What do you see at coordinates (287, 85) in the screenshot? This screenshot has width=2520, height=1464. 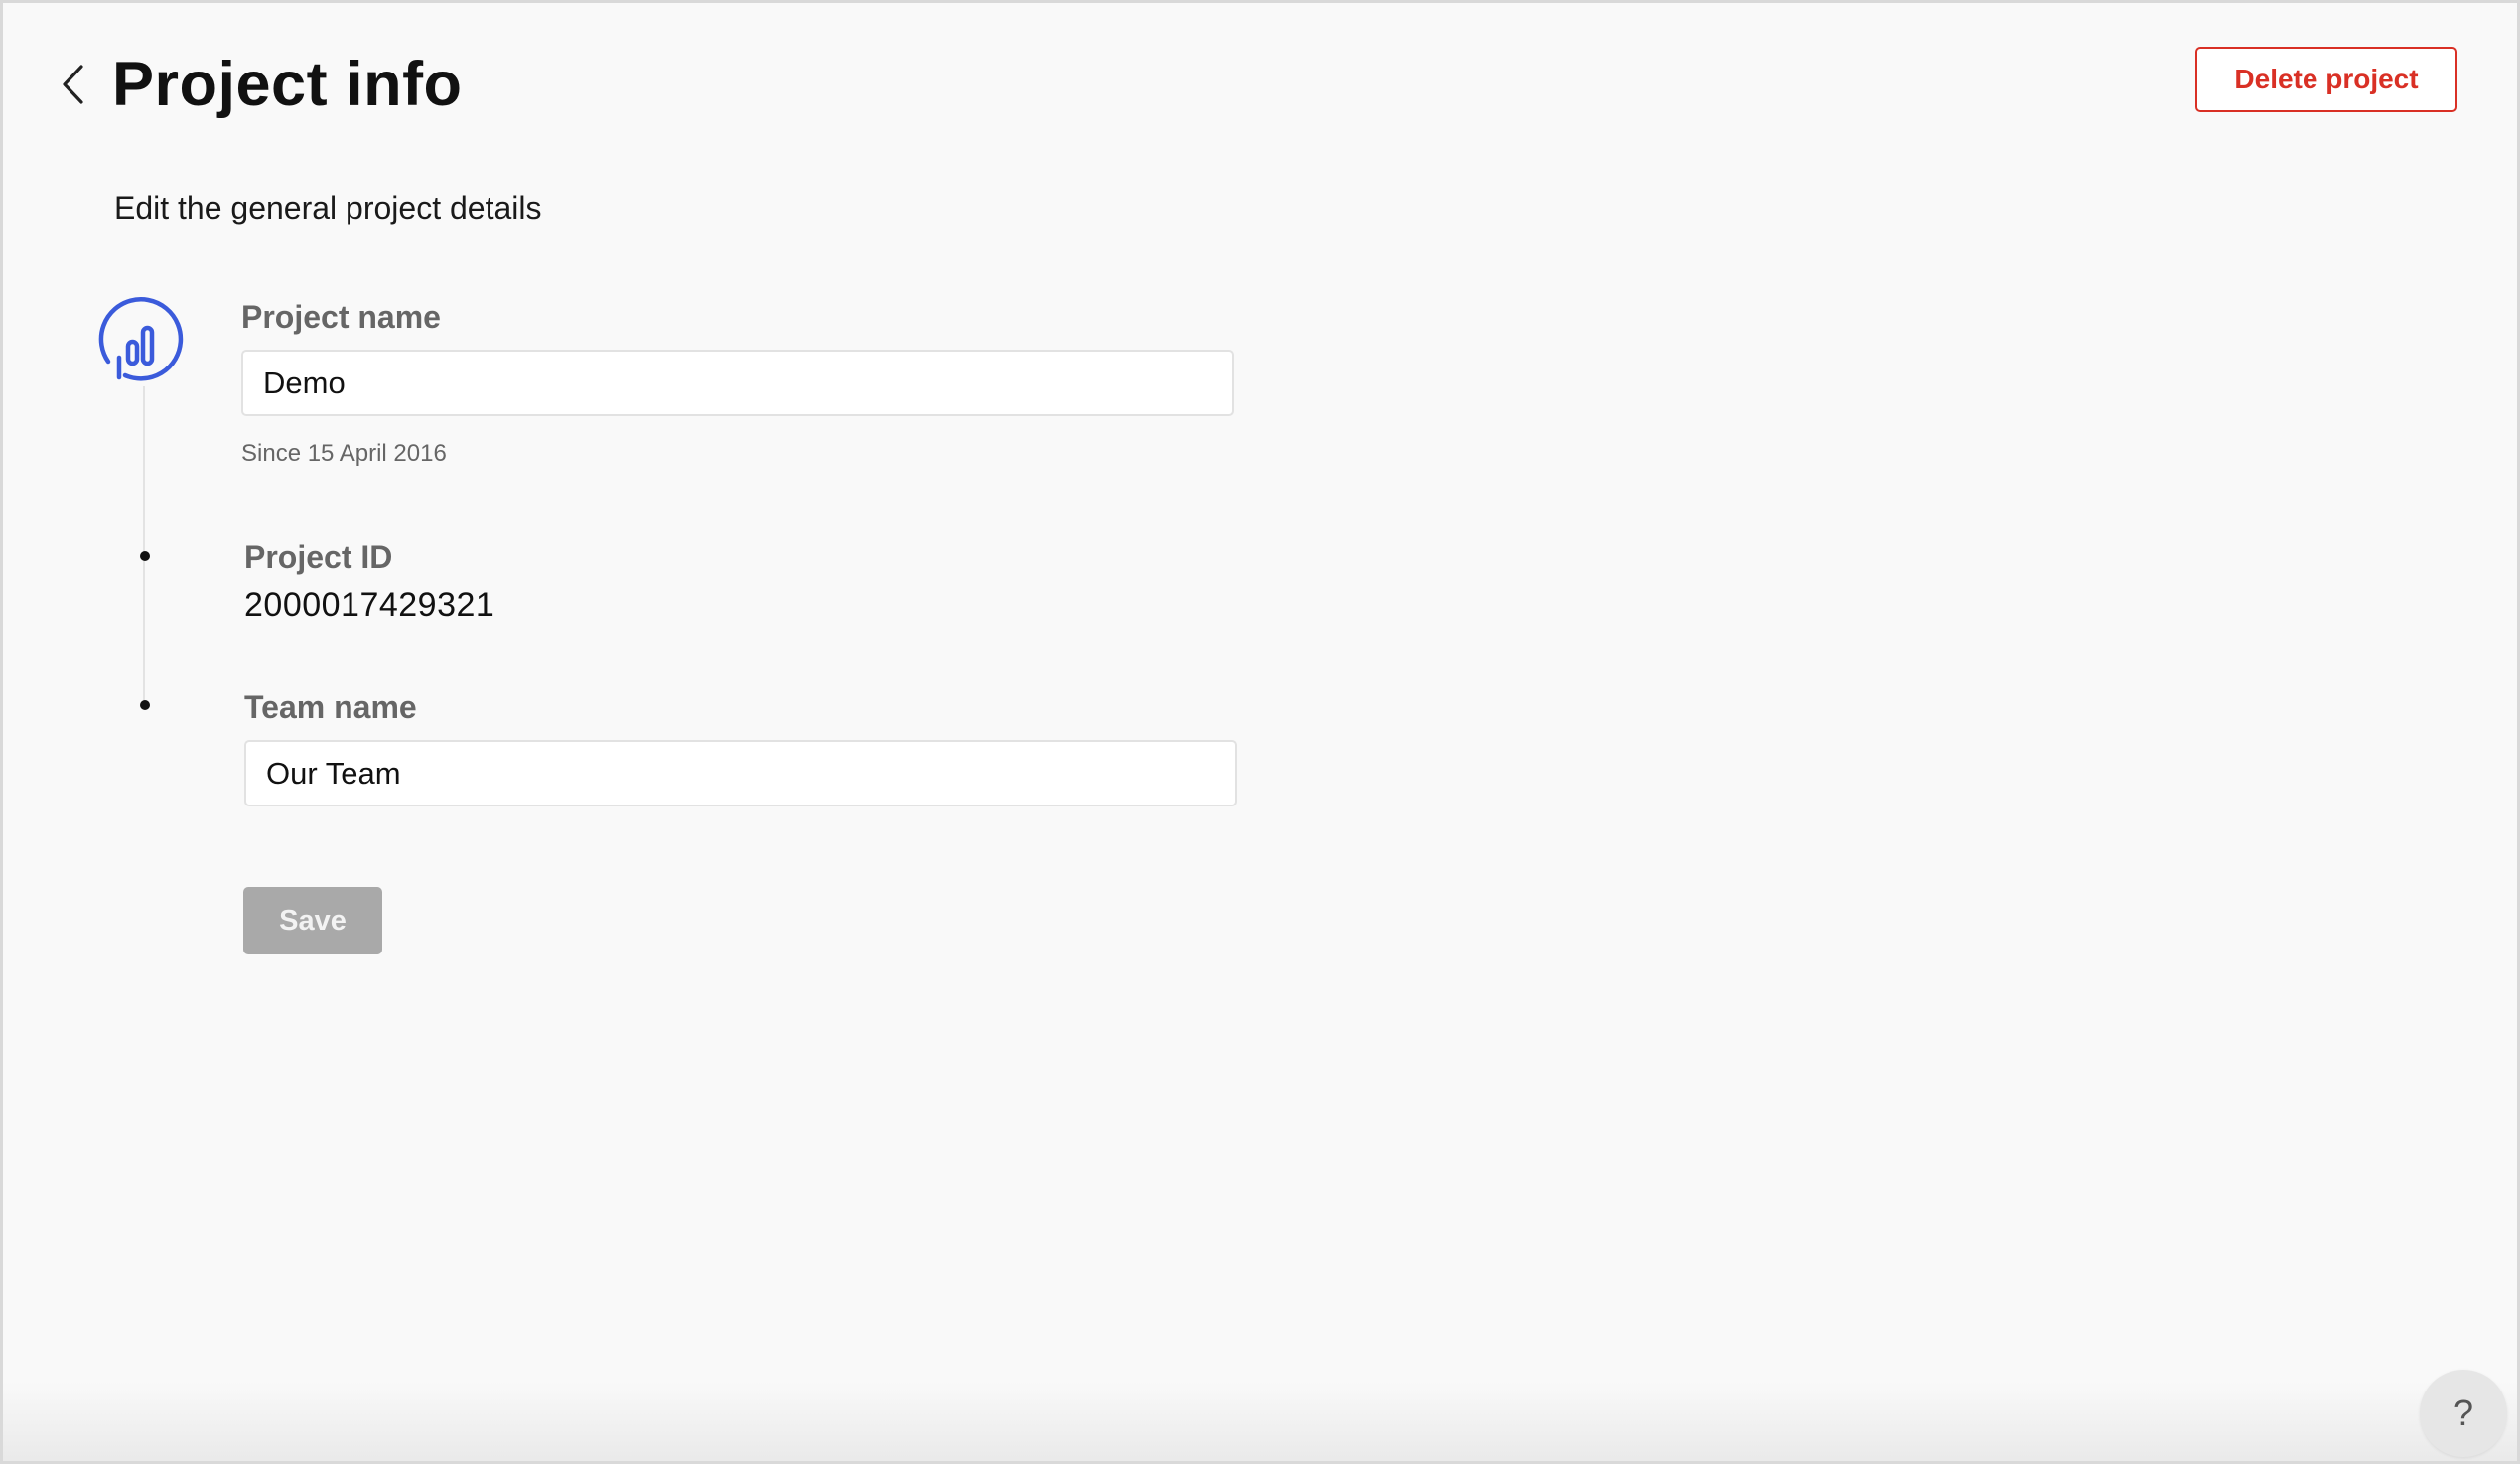 I see `page-title: Project info` at bounding box center [287, 85].